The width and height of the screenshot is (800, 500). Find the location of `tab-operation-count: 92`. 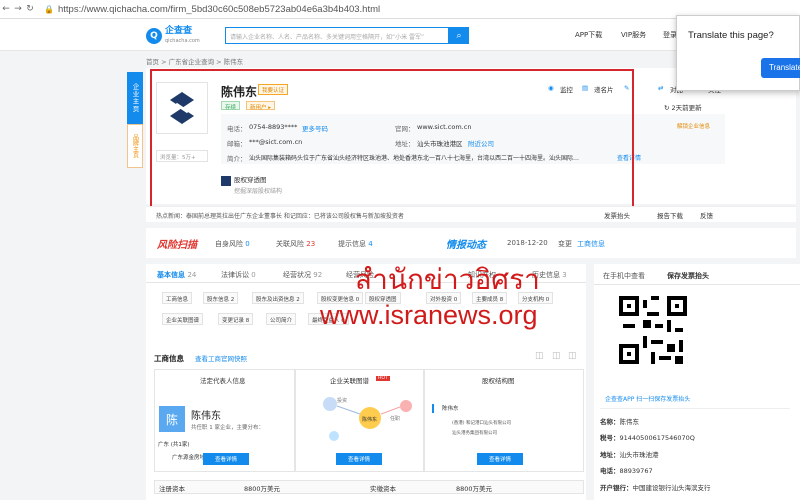

tab-operation-count: 92 is located at coordinates (318, 275).